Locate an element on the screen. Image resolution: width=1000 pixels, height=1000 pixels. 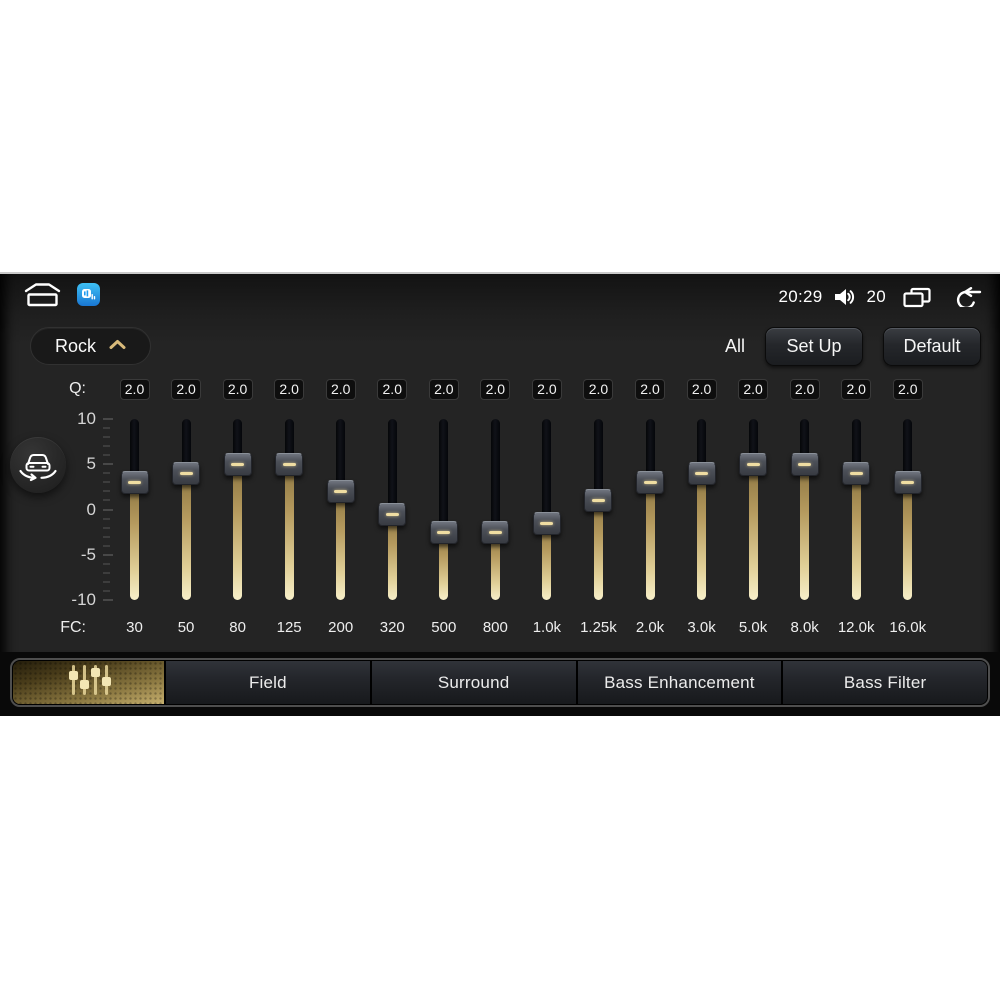
tab-label: Bass Enhancement is located at coordinates (679, 682).